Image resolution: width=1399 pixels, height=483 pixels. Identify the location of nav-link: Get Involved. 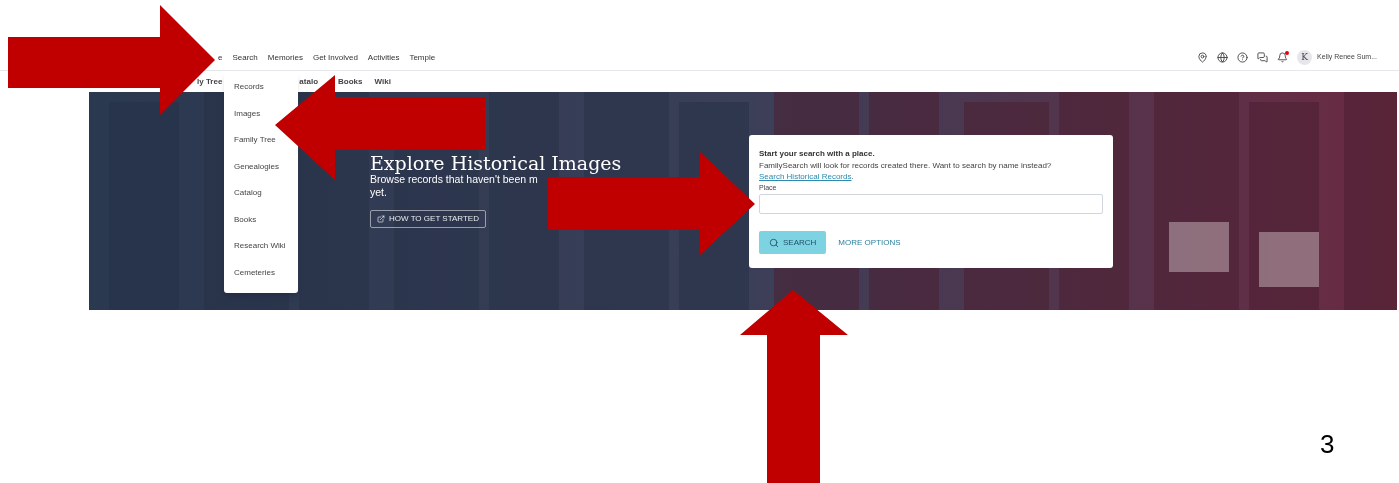
(335, 57).